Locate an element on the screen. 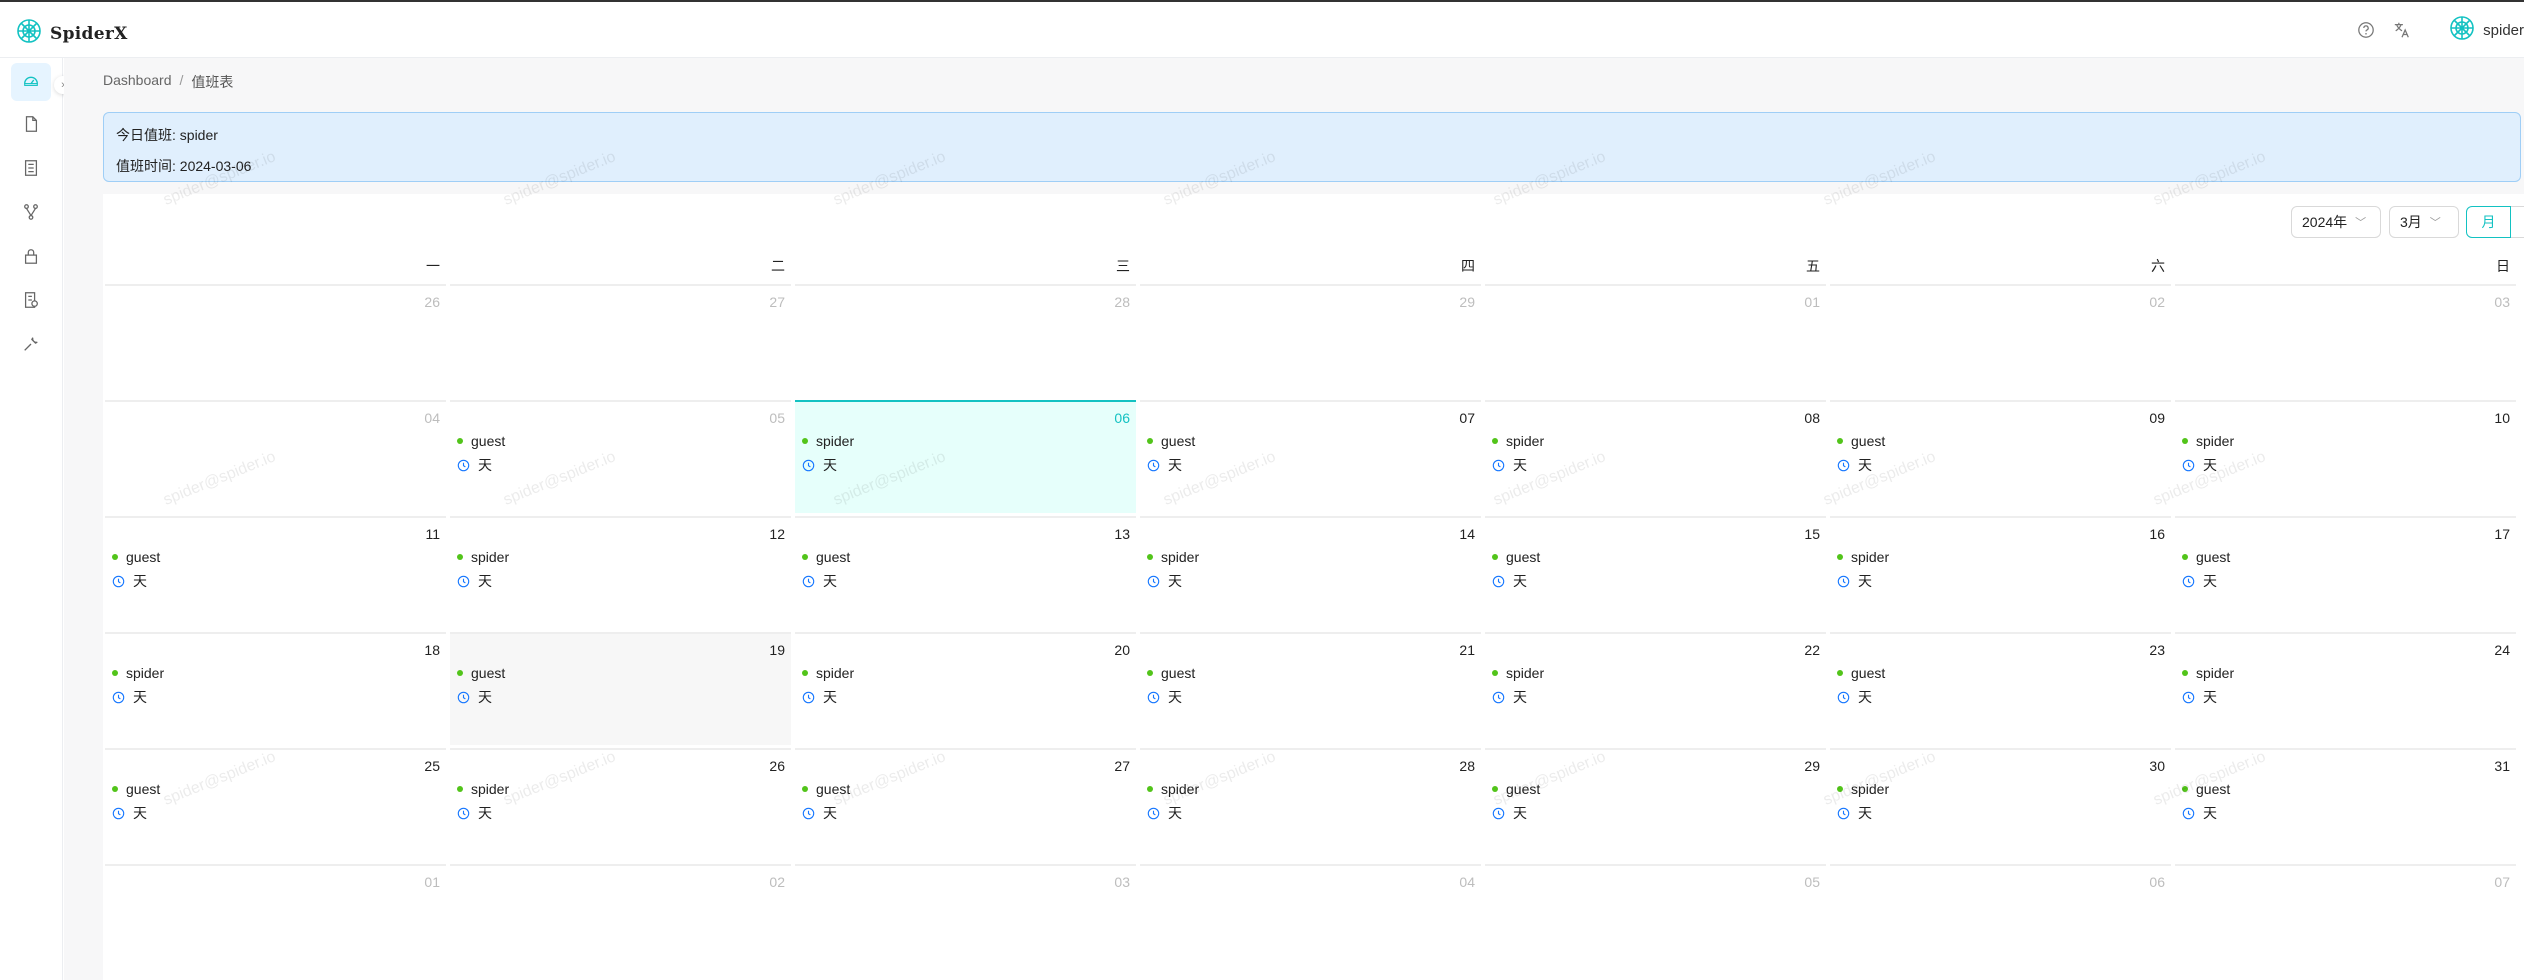  calendar-day-cell: 07 is located at coordinates (2345, 920).